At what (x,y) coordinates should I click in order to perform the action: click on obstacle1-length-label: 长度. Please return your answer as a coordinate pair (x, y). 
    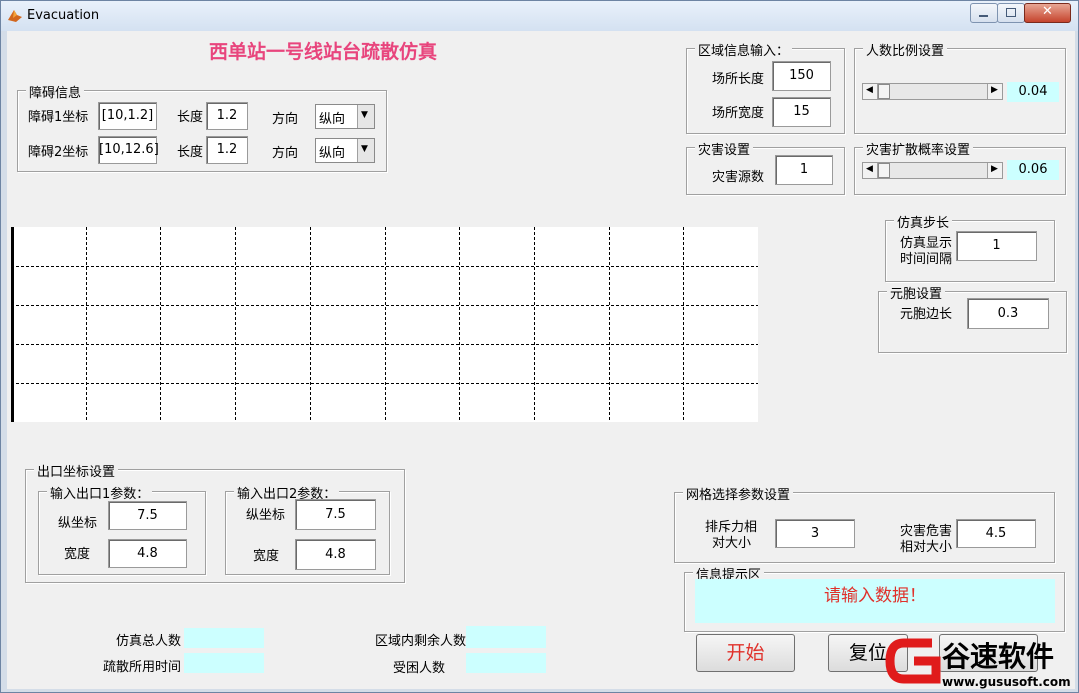
    Looking at the image, I should click on (190, 117).